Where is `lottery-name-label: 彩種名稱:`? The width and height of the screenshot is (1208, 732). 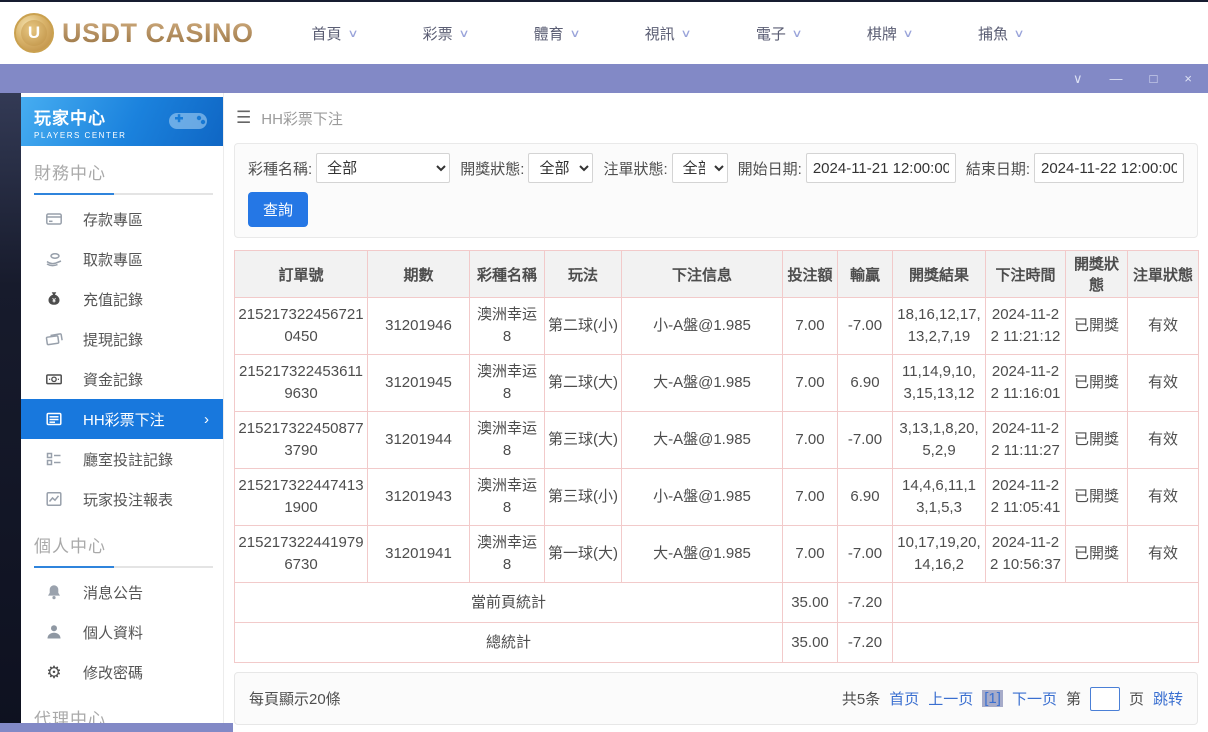 lottery-name-label: 彩種名稱: is located at coordinates (280, 169).